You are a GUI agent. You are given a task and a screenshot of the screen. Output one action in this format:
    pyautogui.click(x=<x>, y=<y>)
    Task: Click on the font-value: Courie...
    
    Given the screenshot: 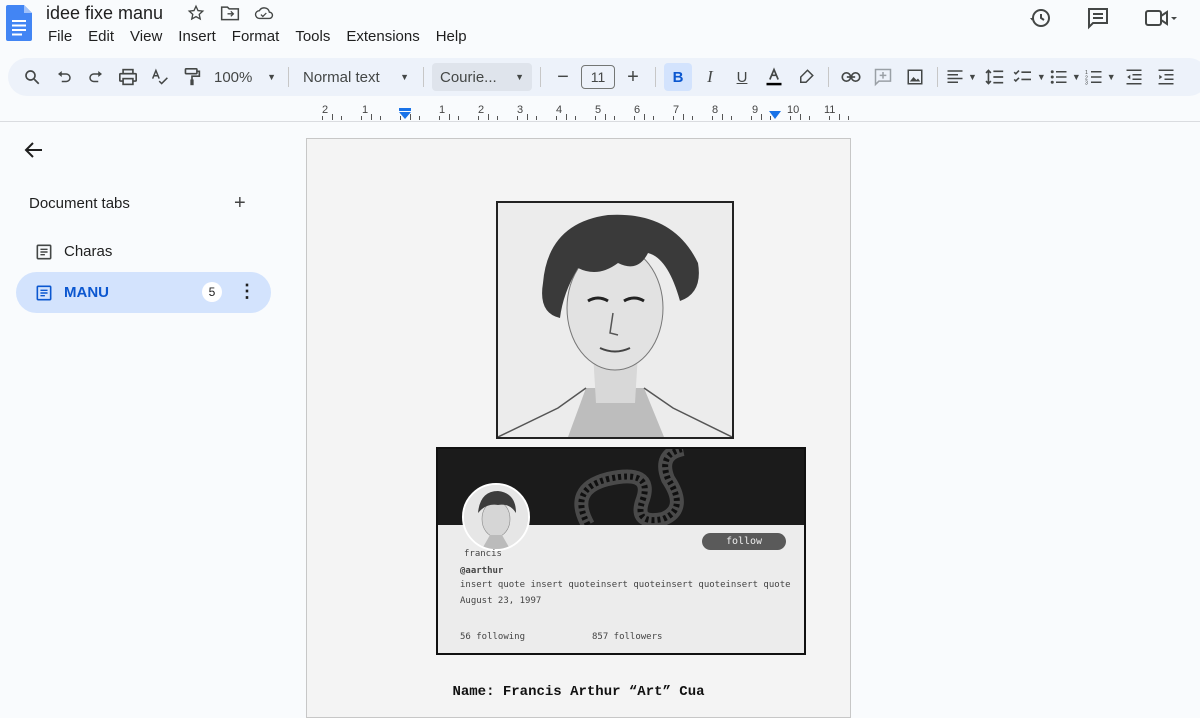 What is the action you would take?
    pyautogui.click(x=468, y=77)
    